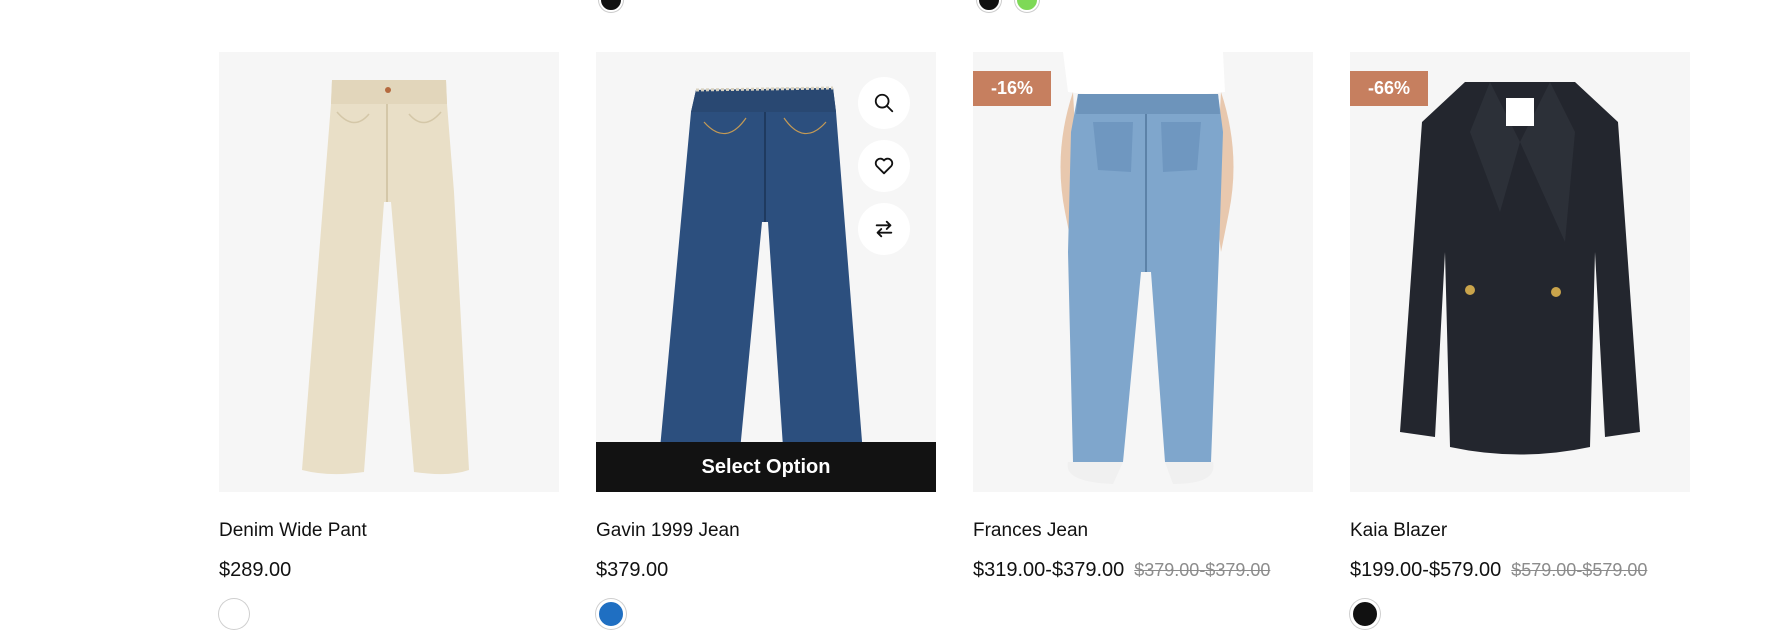 Image resolution: width=1776 pixels, height=641 pixels. I want to click on product-price: $289.00, so click(255, 570).